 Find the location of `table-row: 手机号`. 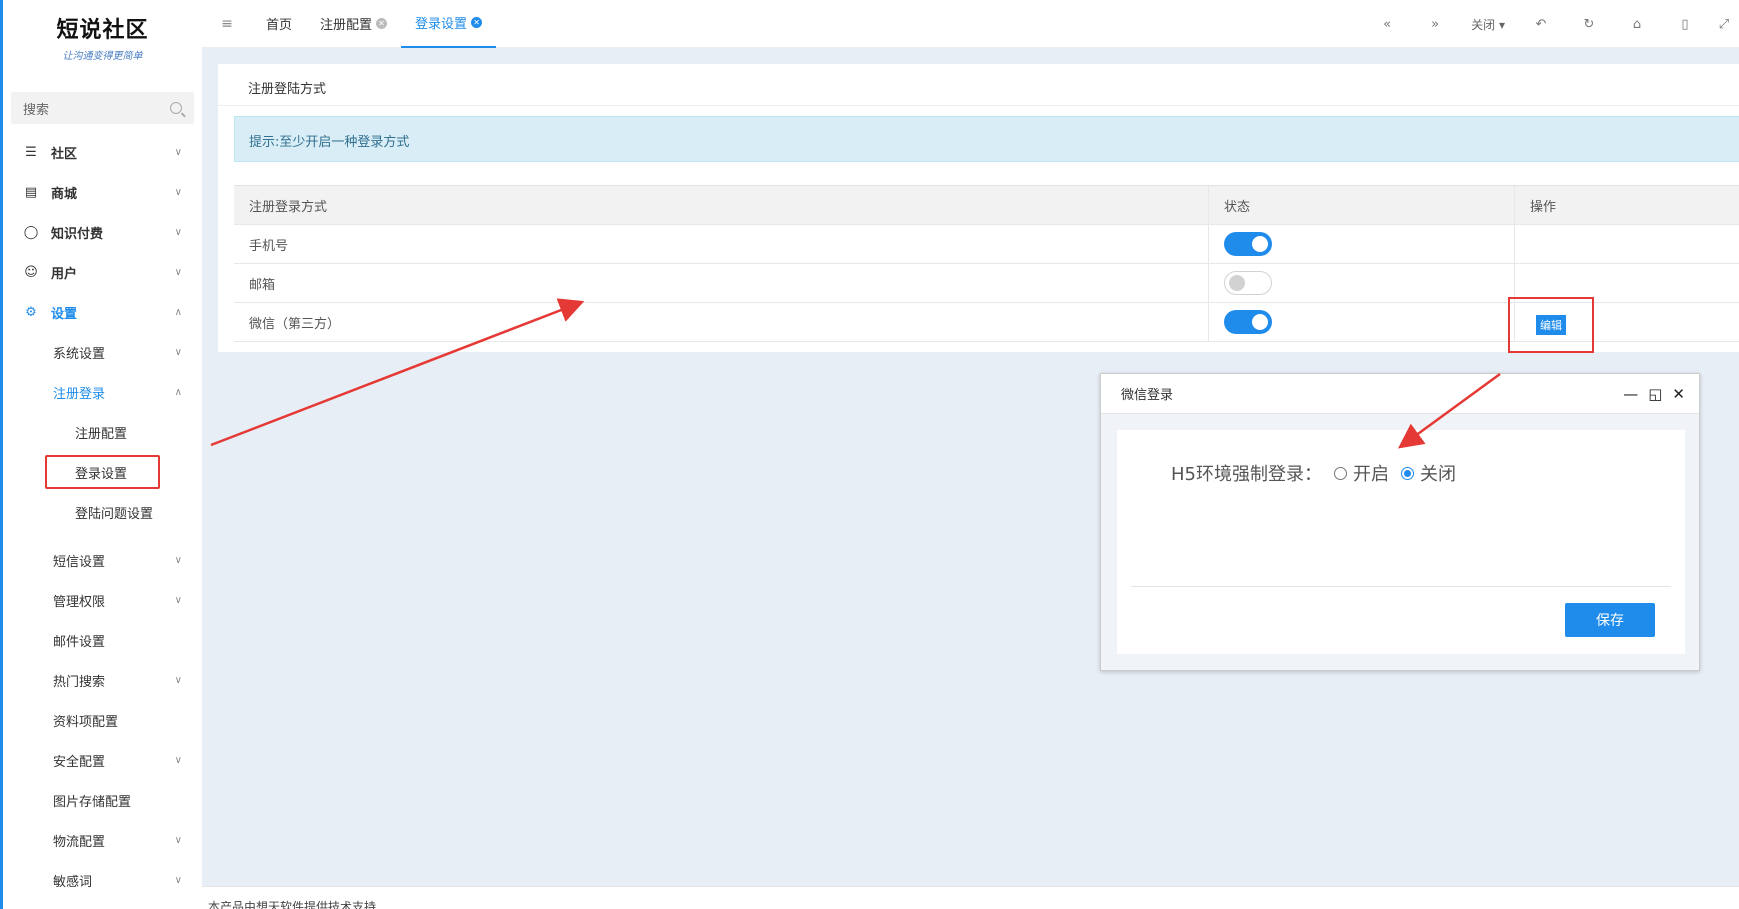

table-row: 手机号 is located at coordinates (986, 244).